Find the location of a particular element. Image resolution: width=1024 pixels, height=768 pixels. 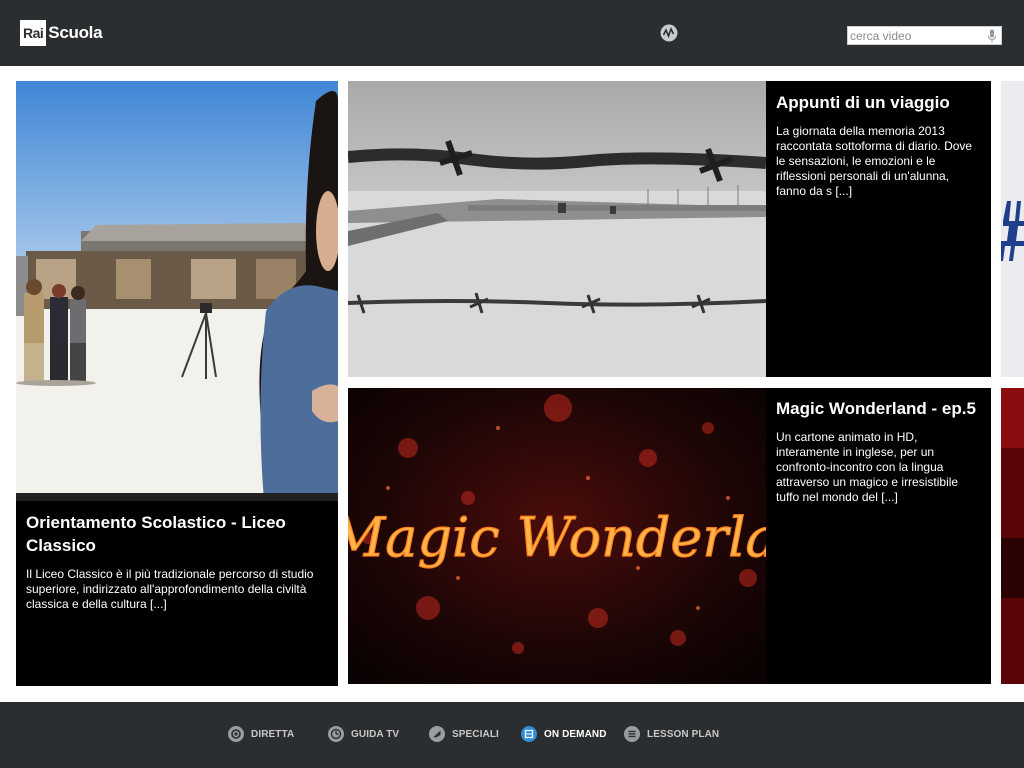

nav-item-guida-tv: GUIDA TV is located at coordinates (363, 734).